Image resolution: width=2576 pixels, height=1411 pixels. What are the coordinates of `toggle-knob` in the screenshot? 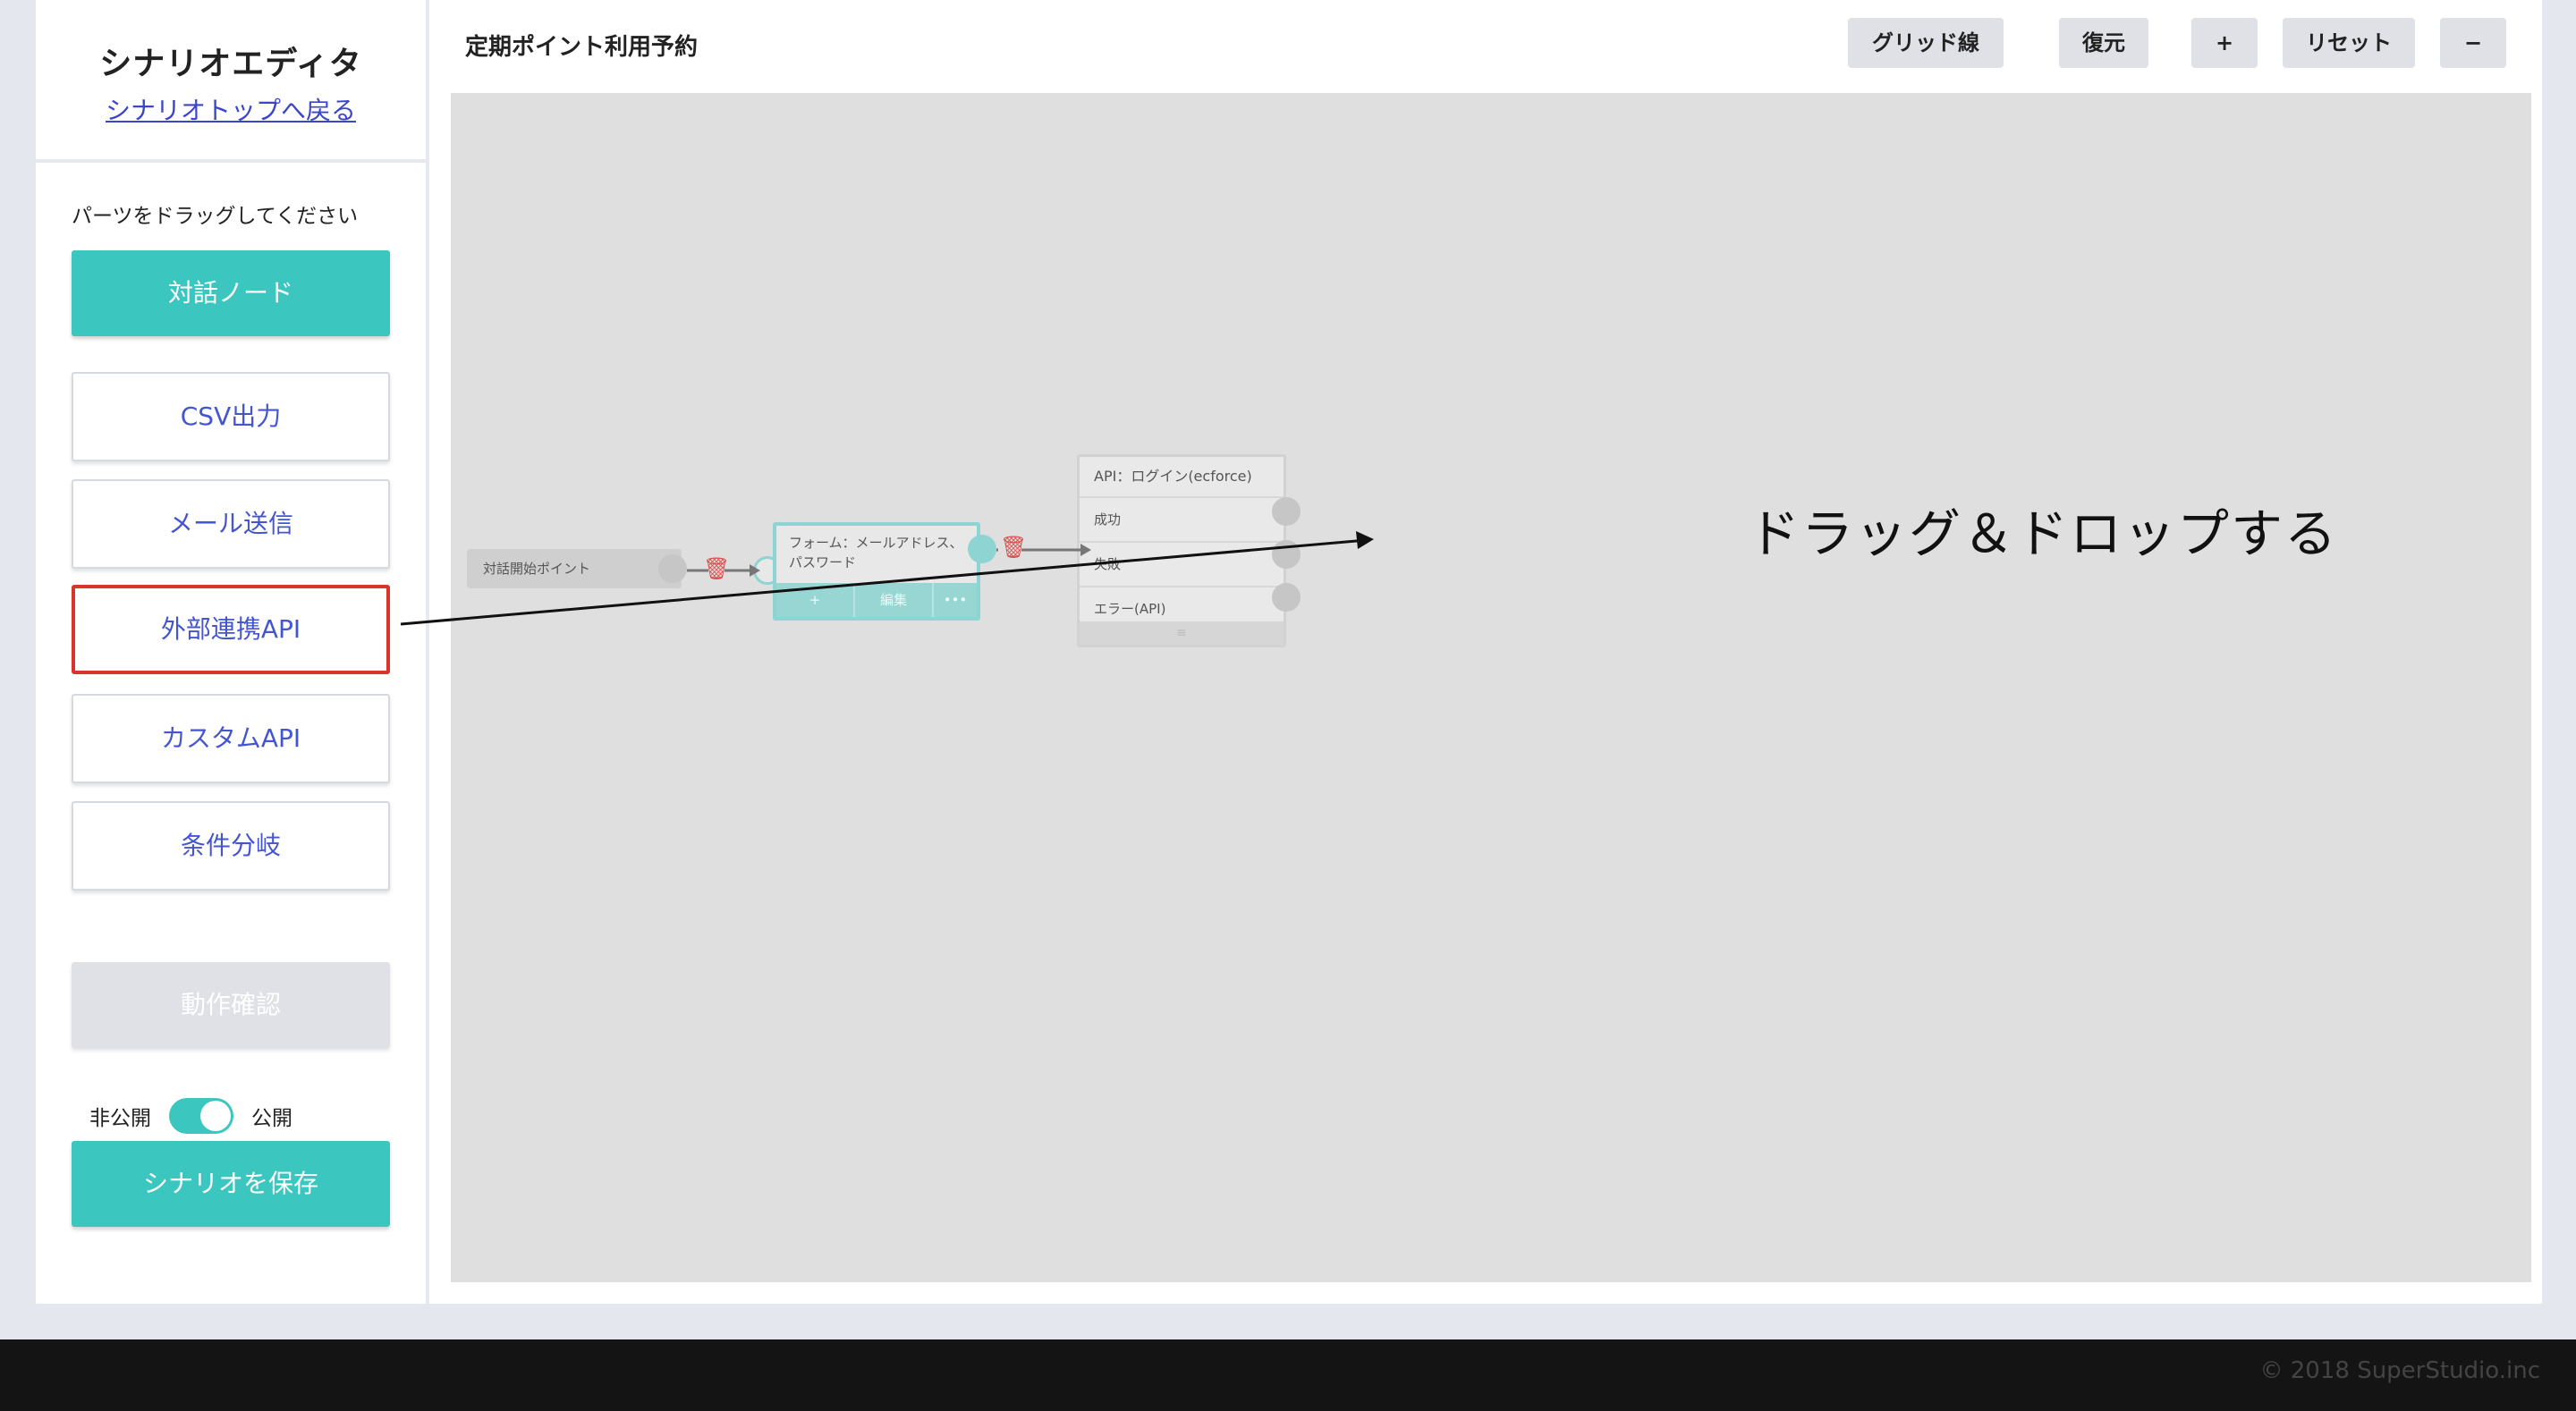 It's located at (215, 1116).